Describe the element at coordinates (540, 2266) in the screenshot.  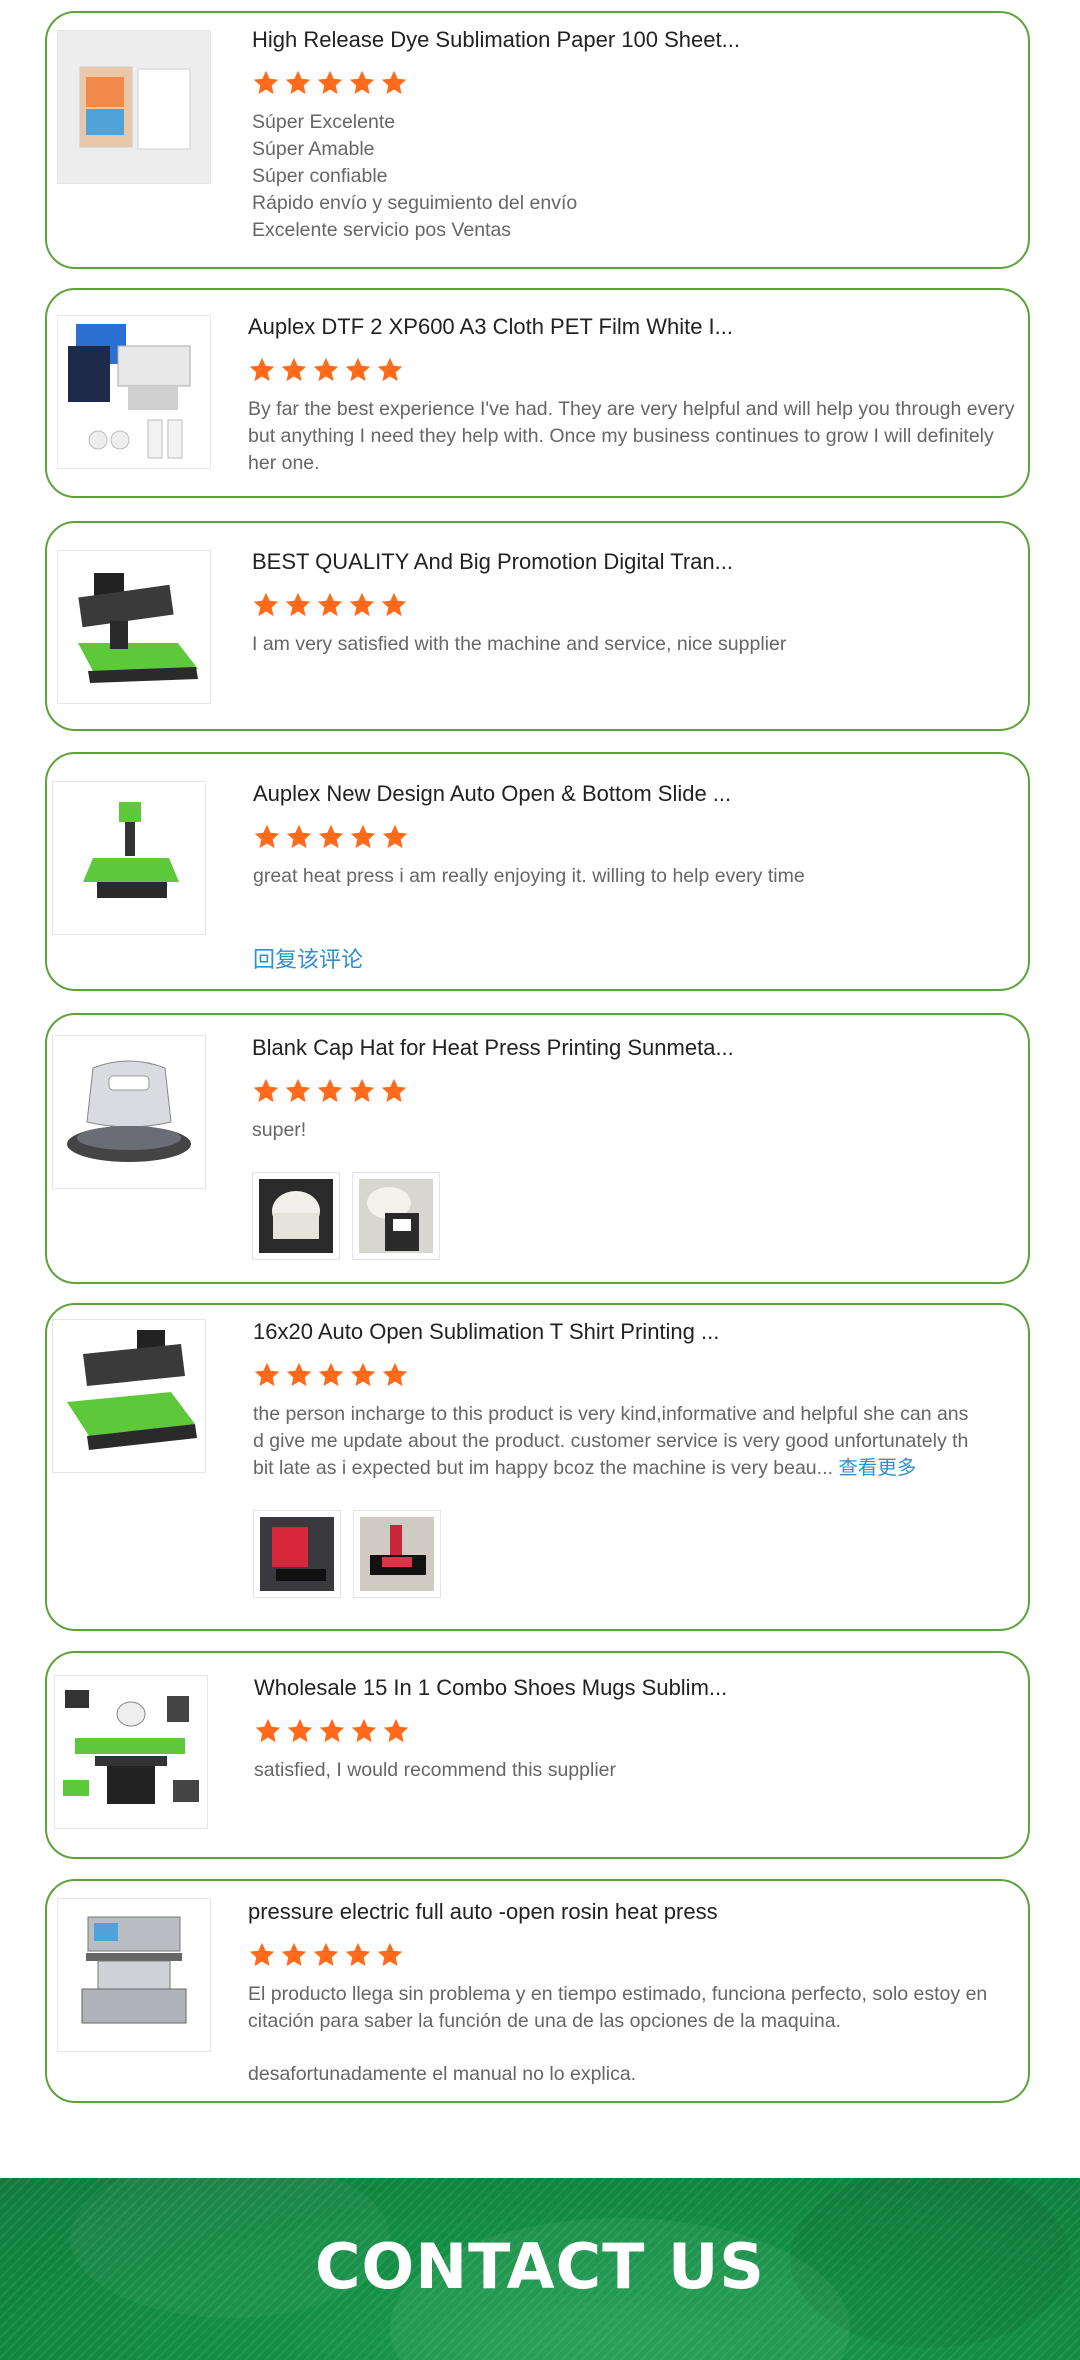
I see `contact-us-heading: CONTACT US` at that location.